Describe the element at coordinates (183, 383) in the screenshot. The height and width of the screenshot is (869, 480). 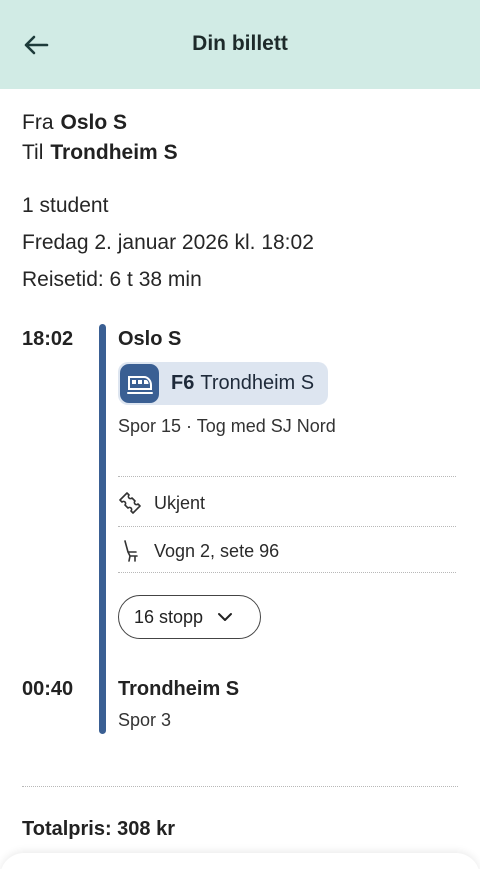
I see `line-code: F6` at that location.